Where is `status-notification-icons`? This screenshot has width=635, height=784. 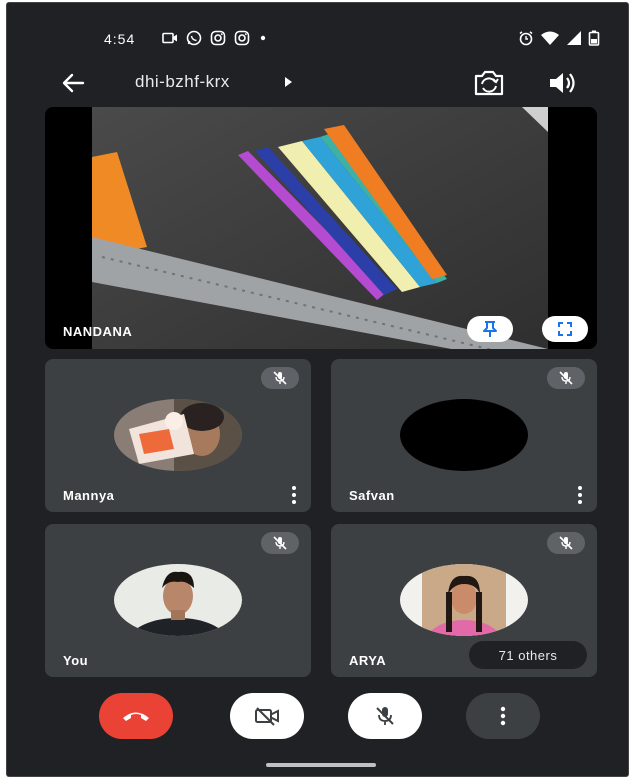 status-notification-icons is located at coordinates (215, 38).